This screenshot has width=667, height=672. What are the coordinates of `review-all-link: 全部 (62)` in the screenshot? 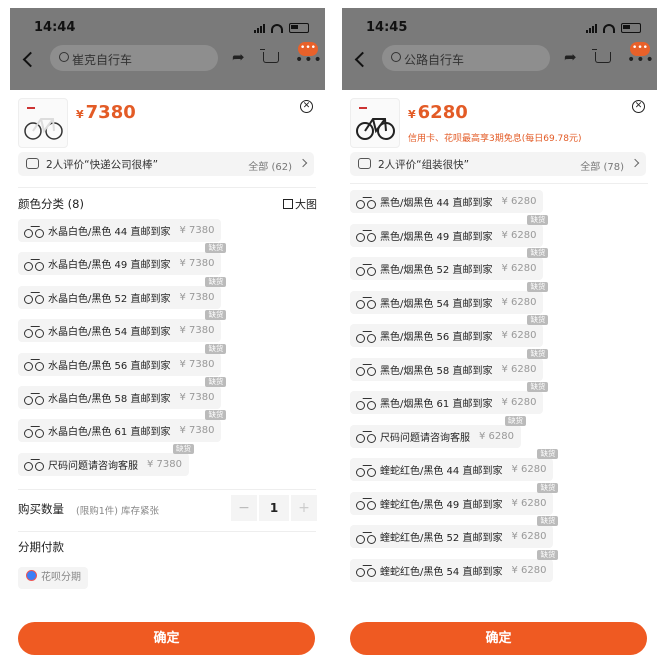 It's located at (270, 165).